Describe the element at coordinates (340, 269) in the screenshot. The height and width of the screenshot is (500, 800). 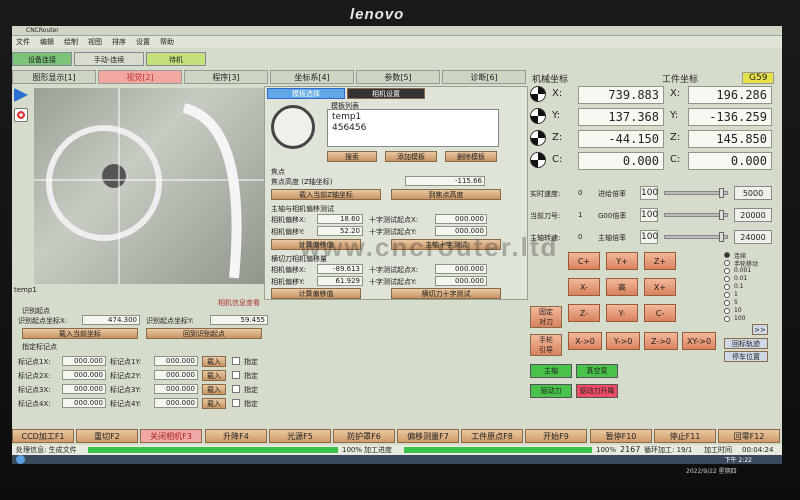
I see `knife-x-field: -89.613` at that location.